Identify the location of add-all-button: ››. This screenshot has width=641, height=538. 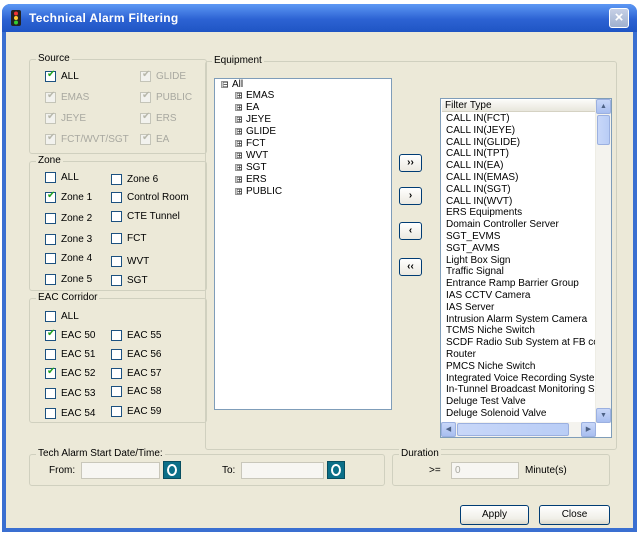
(410, 163).